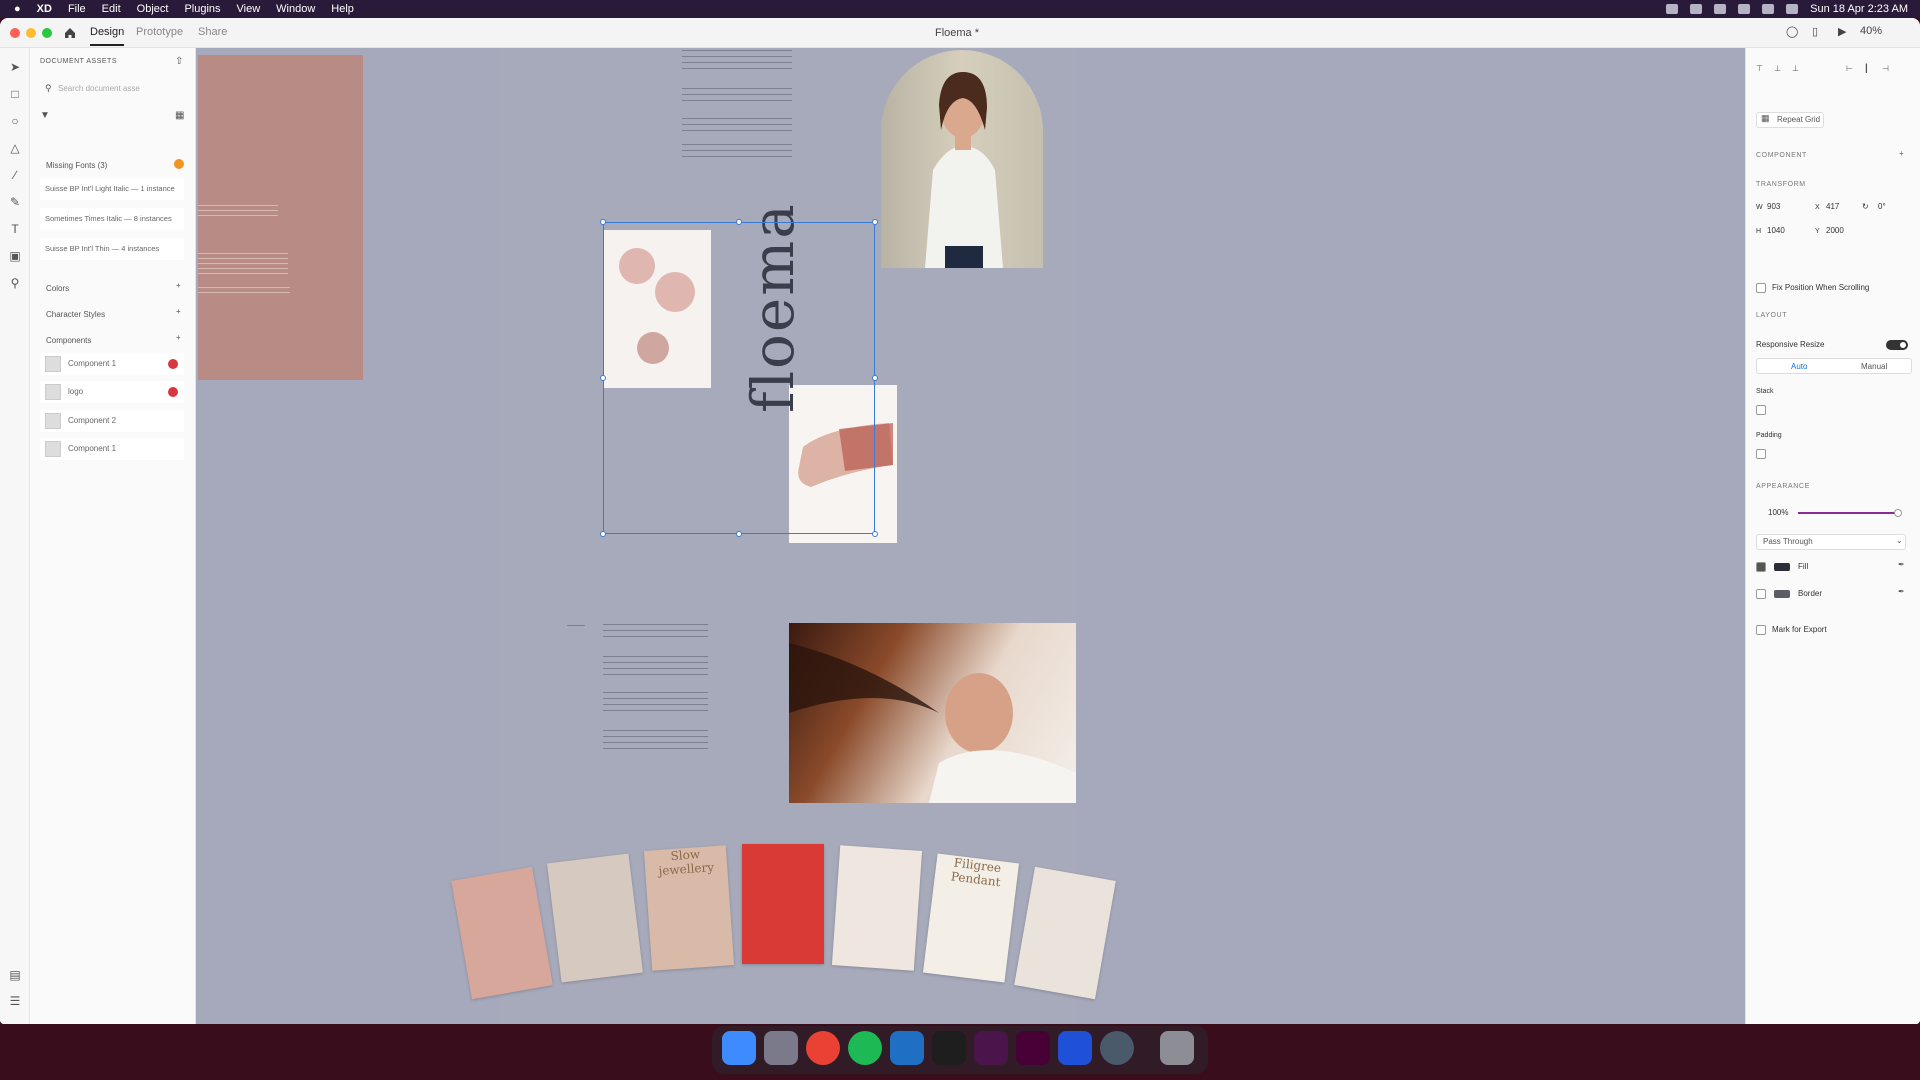  Describe the element at coordinates (15, 175) in the screenshot. I see `line-tool-icon: ∕` at that location.